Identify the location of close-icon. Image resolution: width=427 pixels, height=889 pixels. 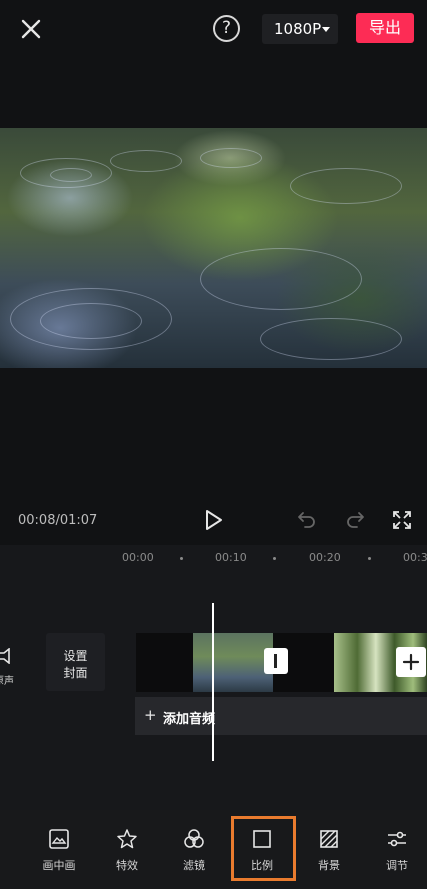
(31, 29).